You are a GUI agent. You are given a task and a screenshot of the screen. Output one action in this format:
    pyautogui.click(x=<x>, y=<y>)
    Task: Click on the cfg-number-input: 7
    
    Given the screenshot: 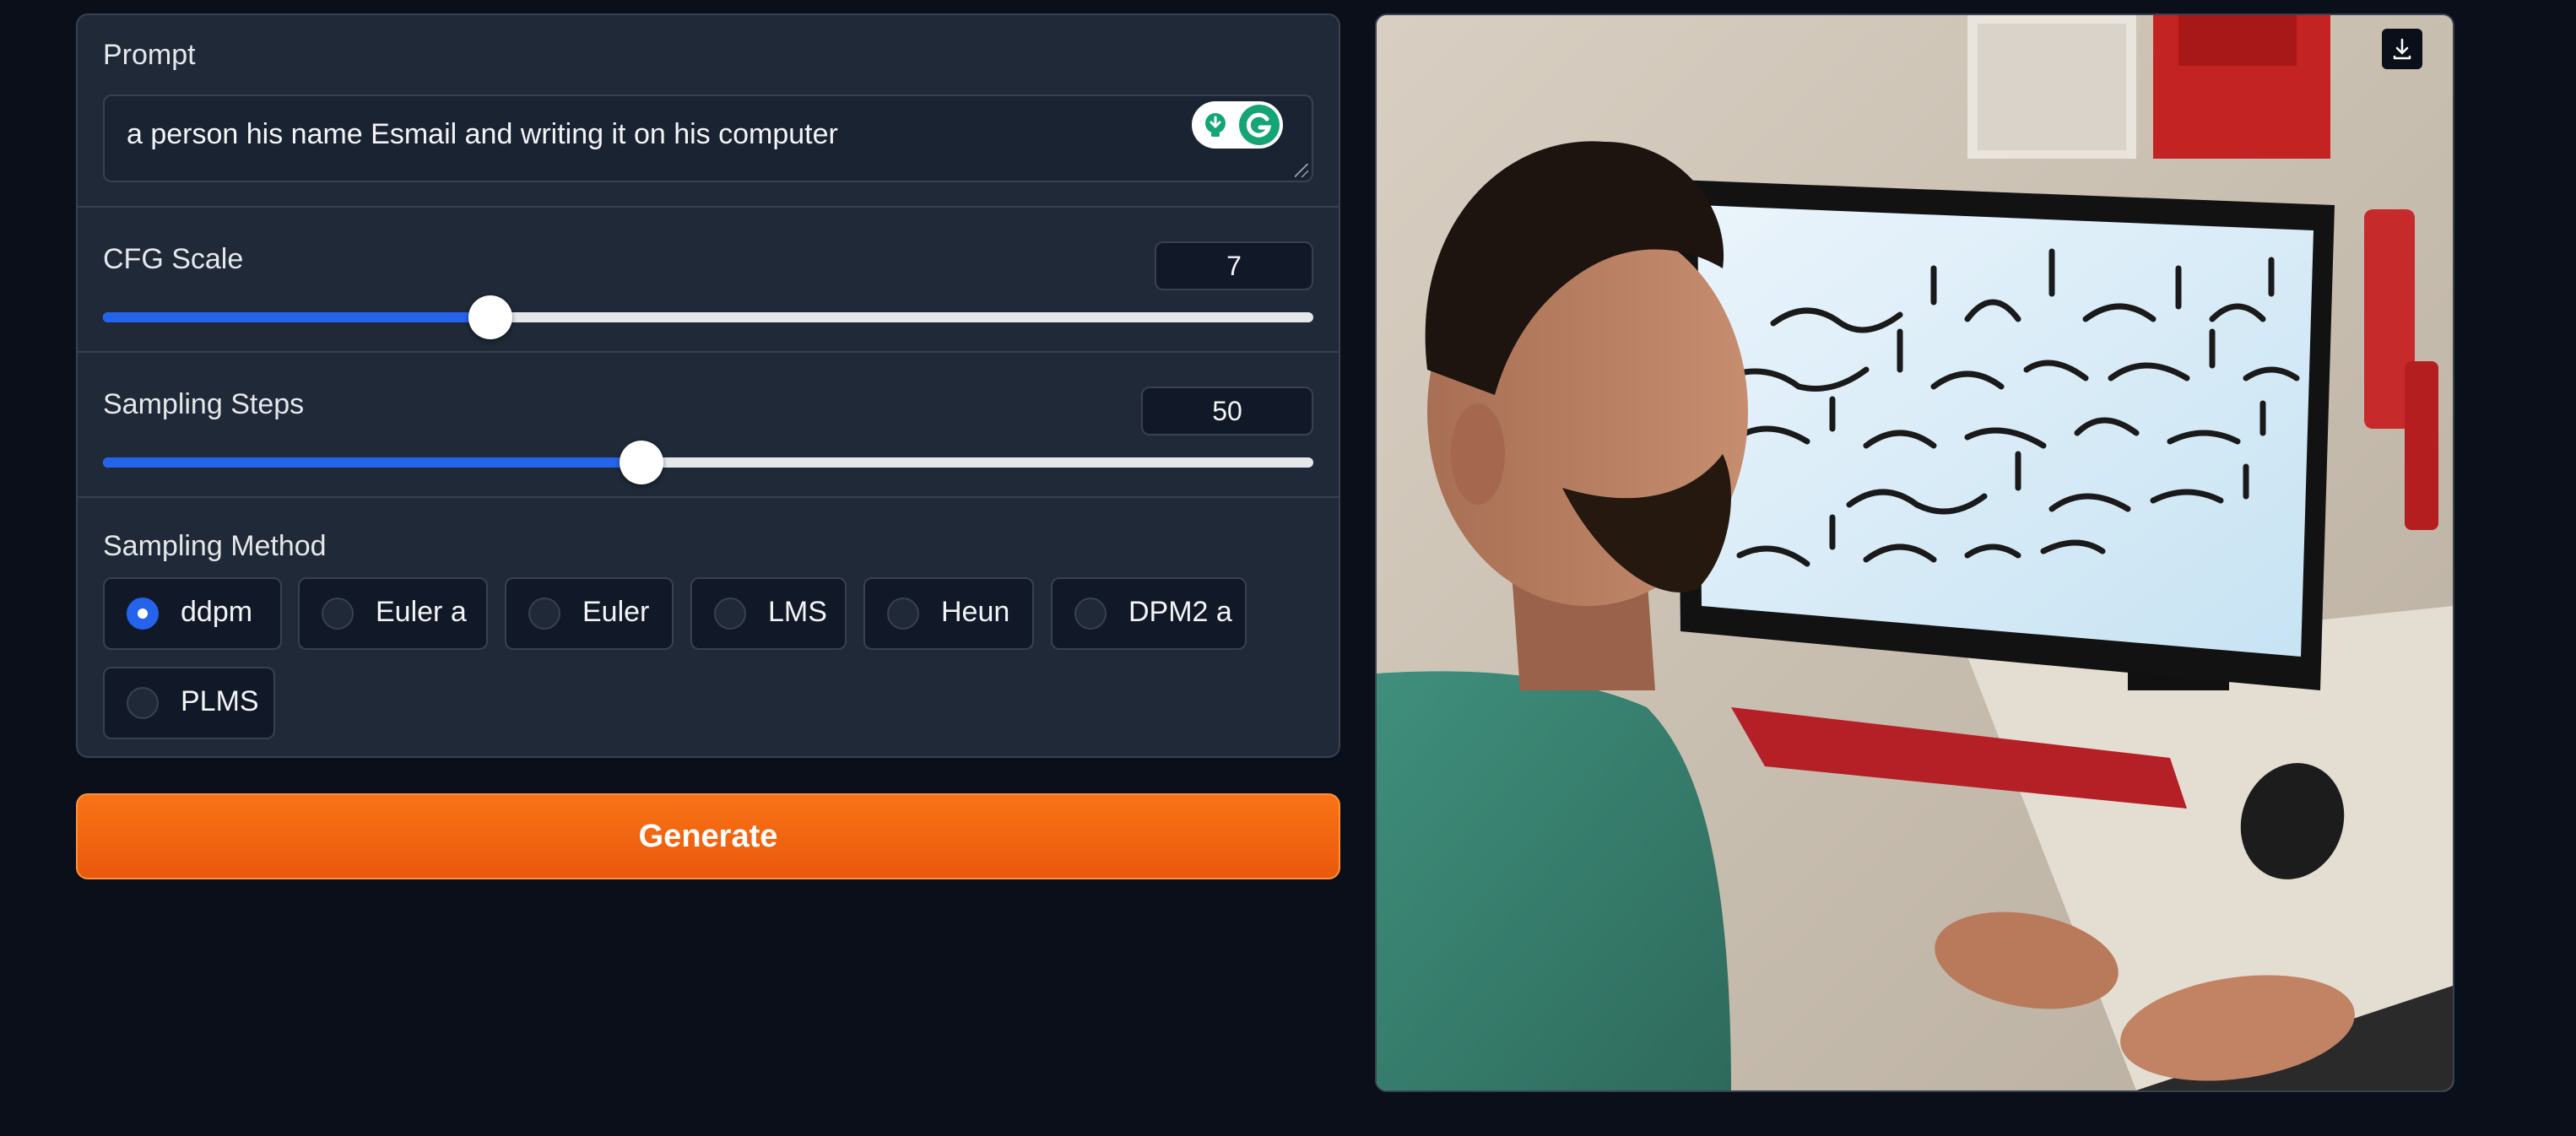 What is the action you would take?
    pyautogui.click(x=1234, y=265)
    